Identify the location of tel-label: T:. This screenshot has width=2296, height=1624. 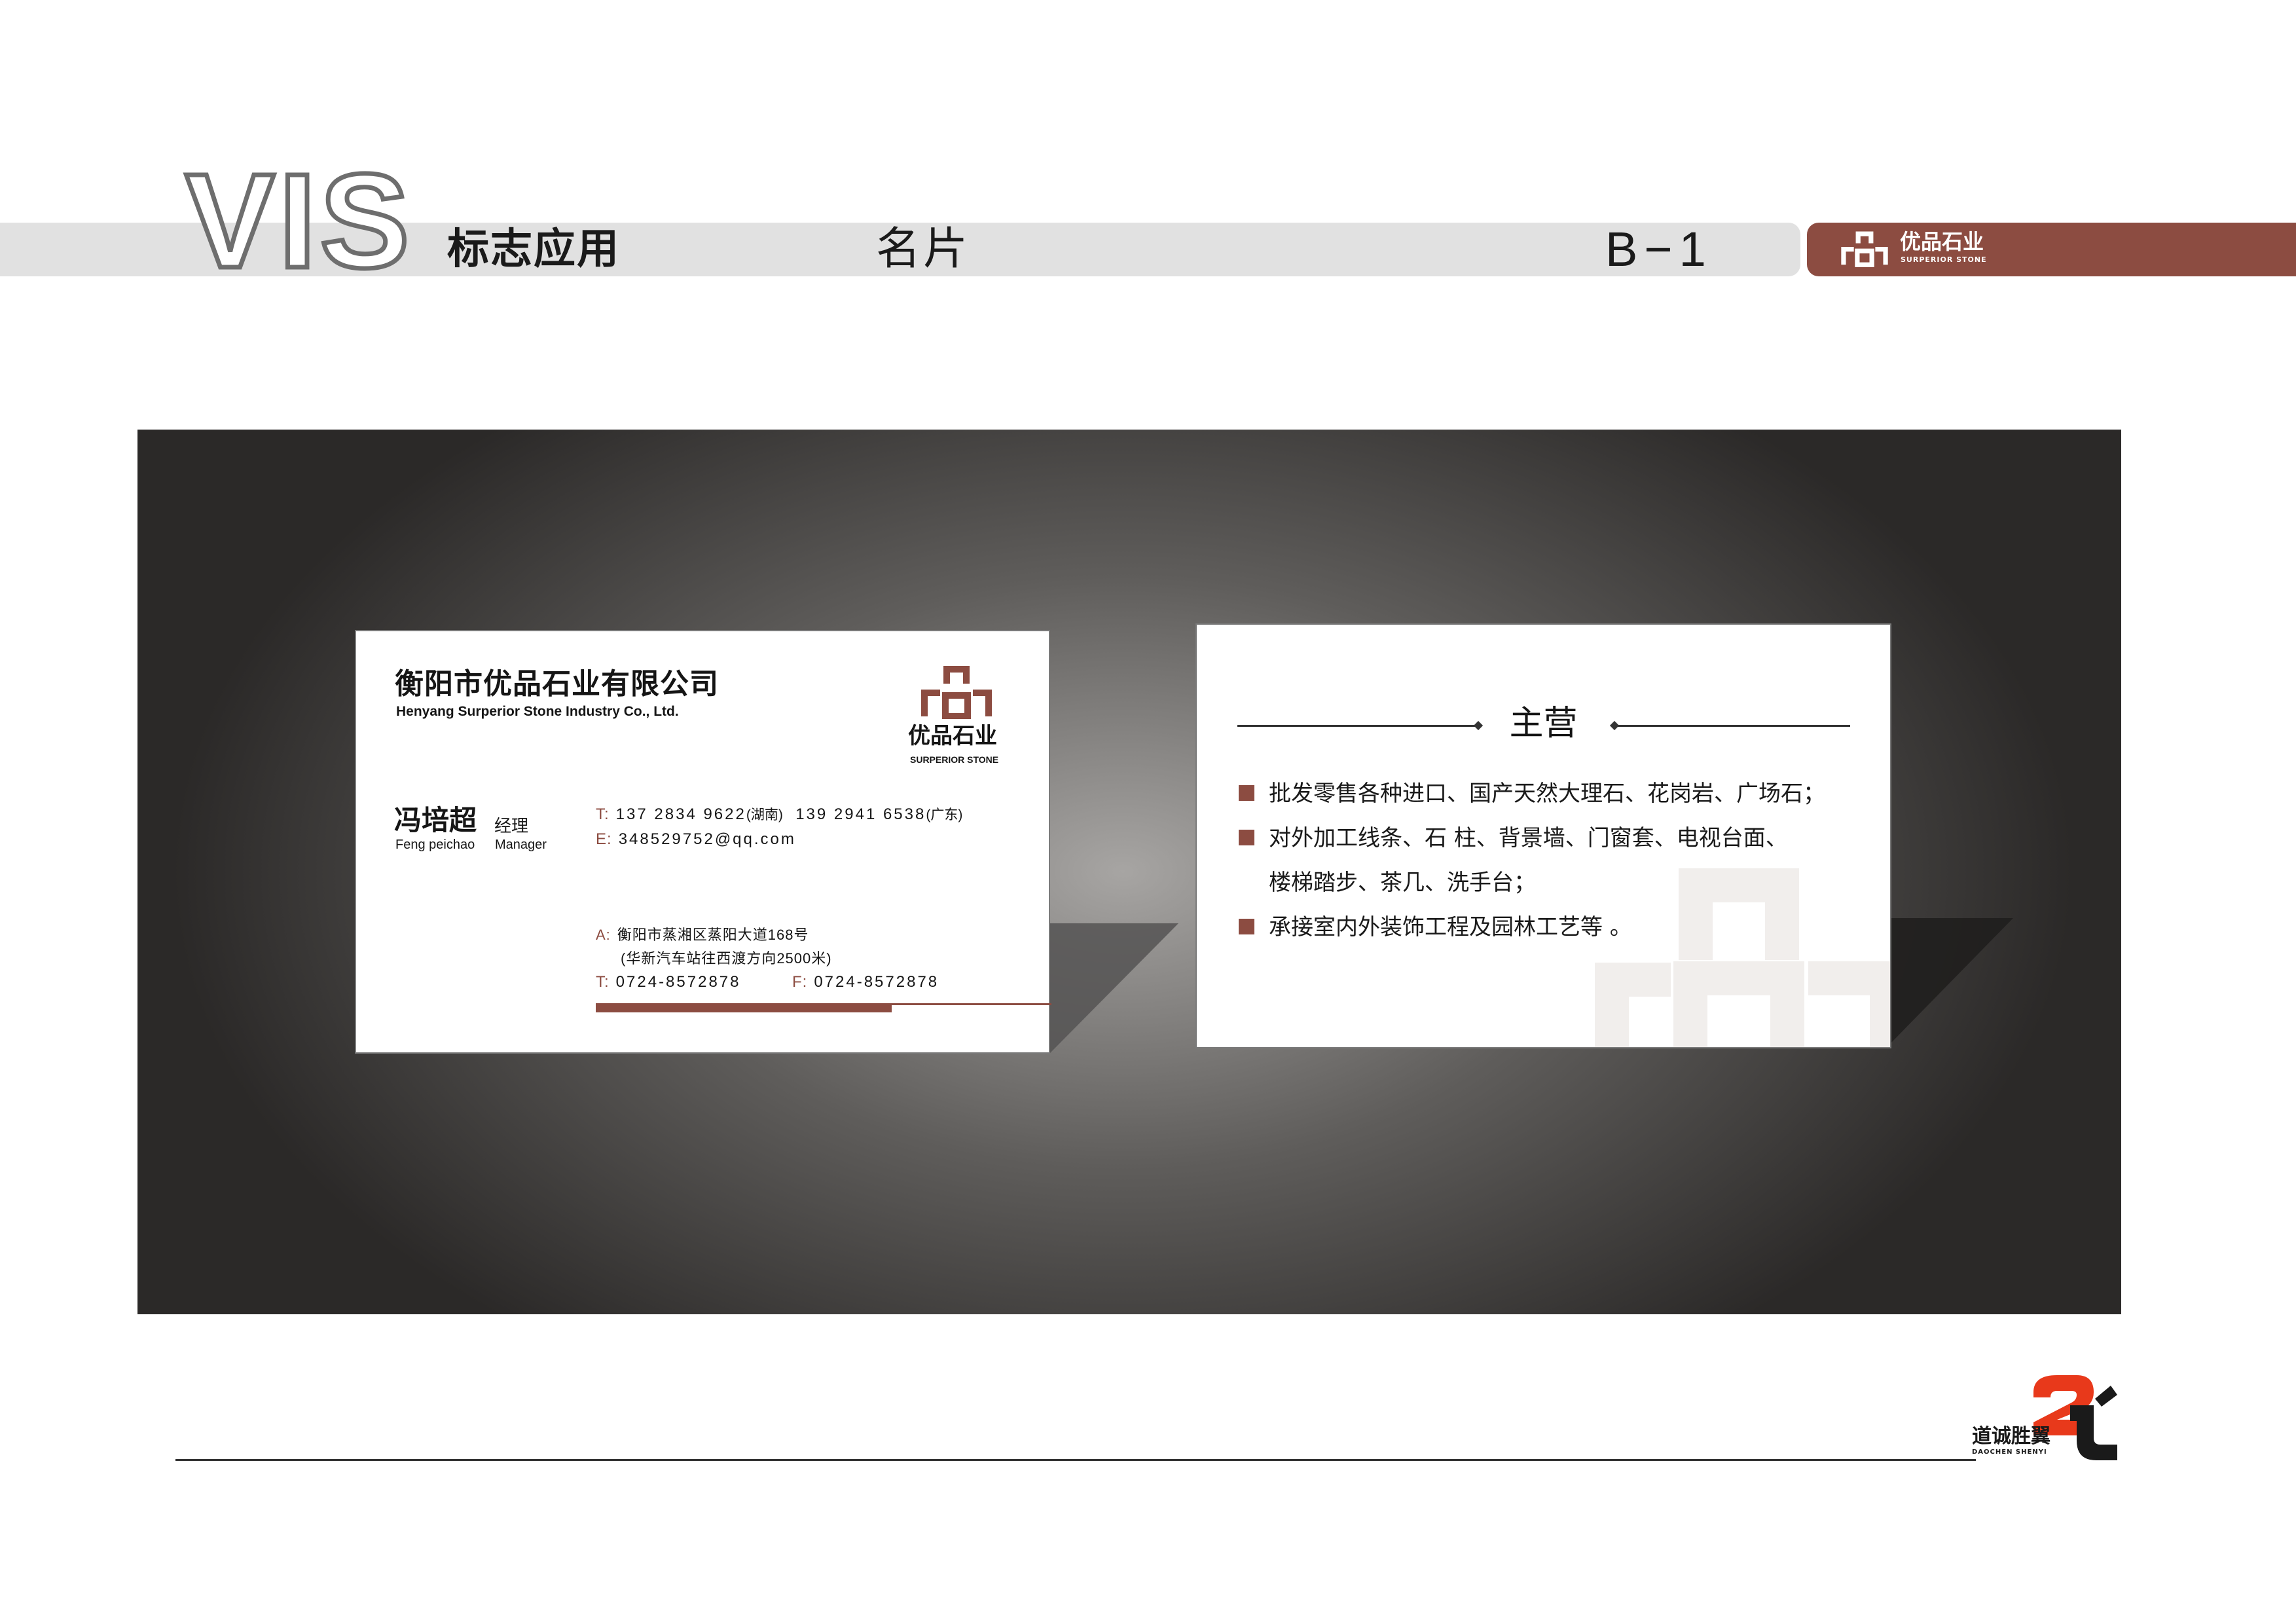
(603, 982).